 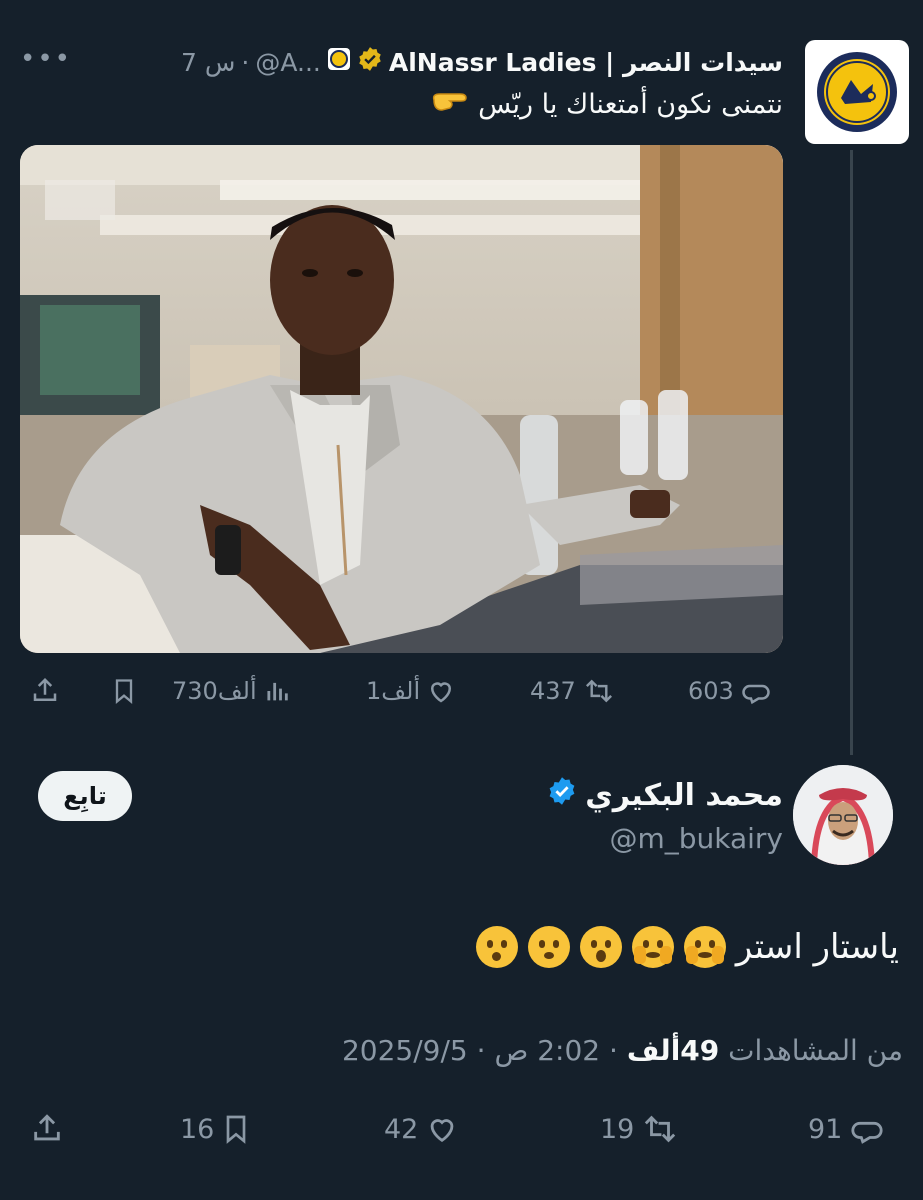 I want to click on views-label: من المشاهدات, so click(x=815, y=1050).